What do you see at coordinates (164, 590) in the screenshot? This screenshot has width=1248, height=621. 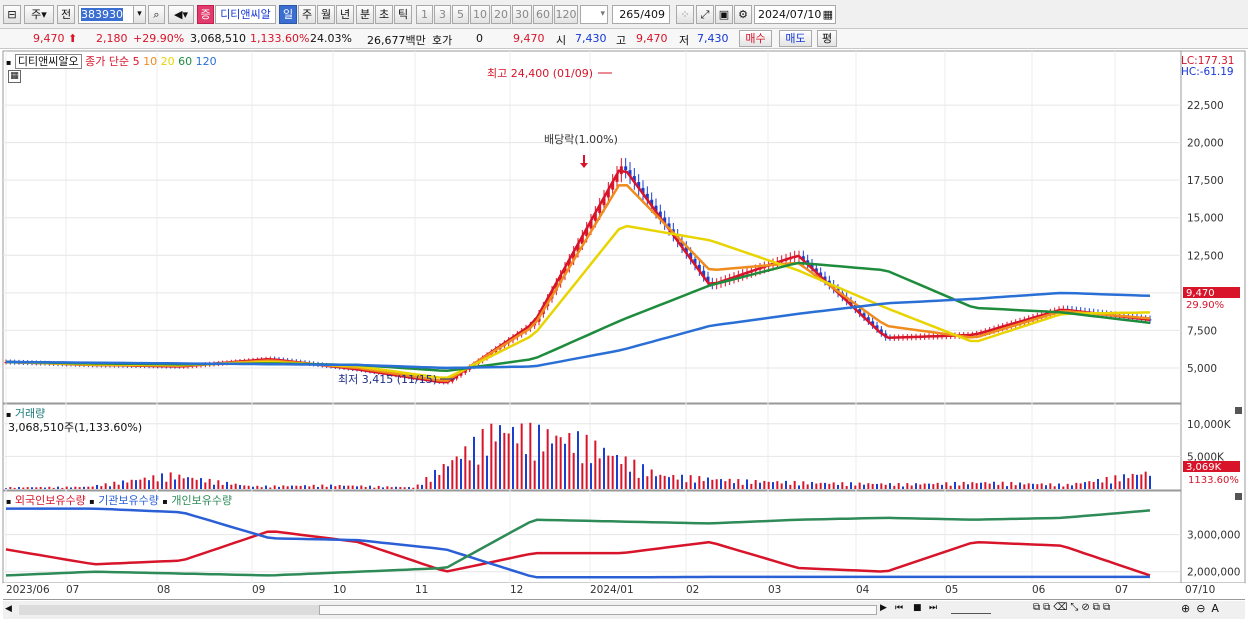 I see `x-axis-label: 08` at bounding box center [164, 590].